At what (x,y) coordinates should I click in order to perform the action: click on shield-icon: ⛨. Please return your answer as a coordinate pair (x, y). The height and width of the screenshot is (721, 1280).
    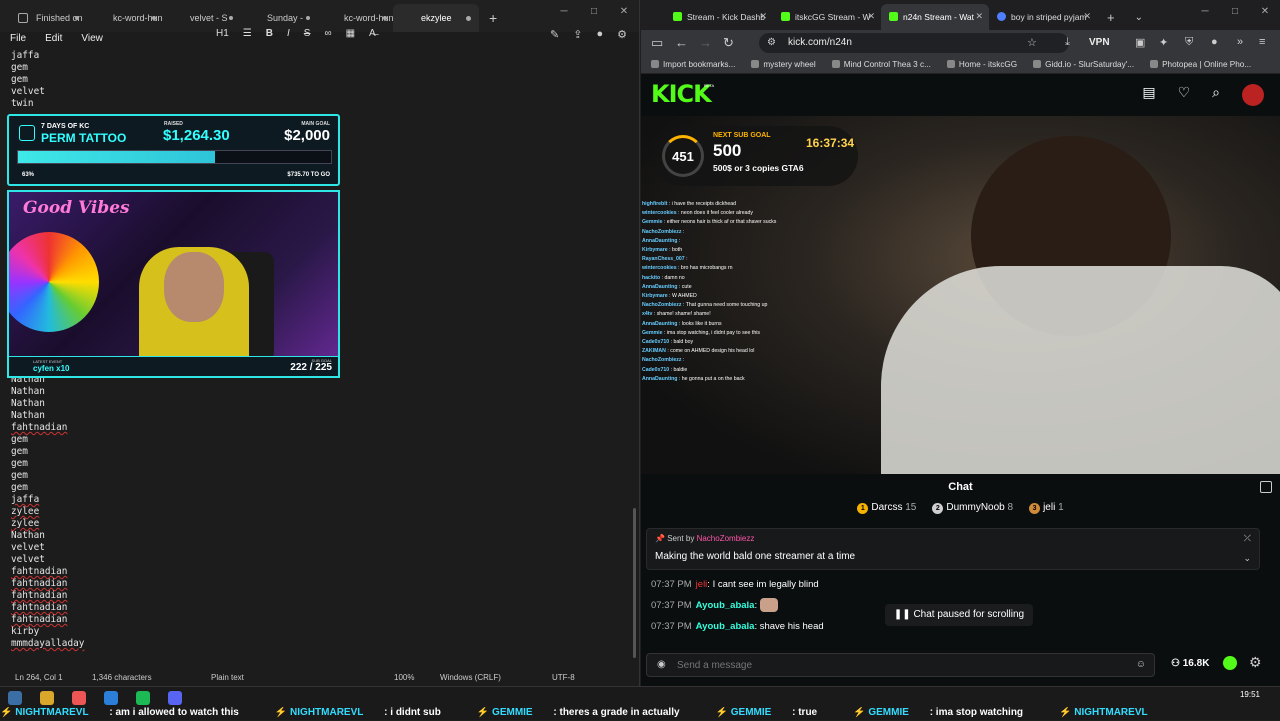
    Looking at the image, I should click on (1189, 42).